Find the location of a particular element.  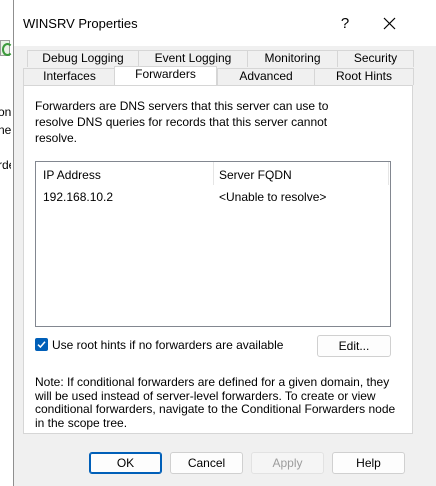

background-text-line: one is located at coordinates (5, 112).